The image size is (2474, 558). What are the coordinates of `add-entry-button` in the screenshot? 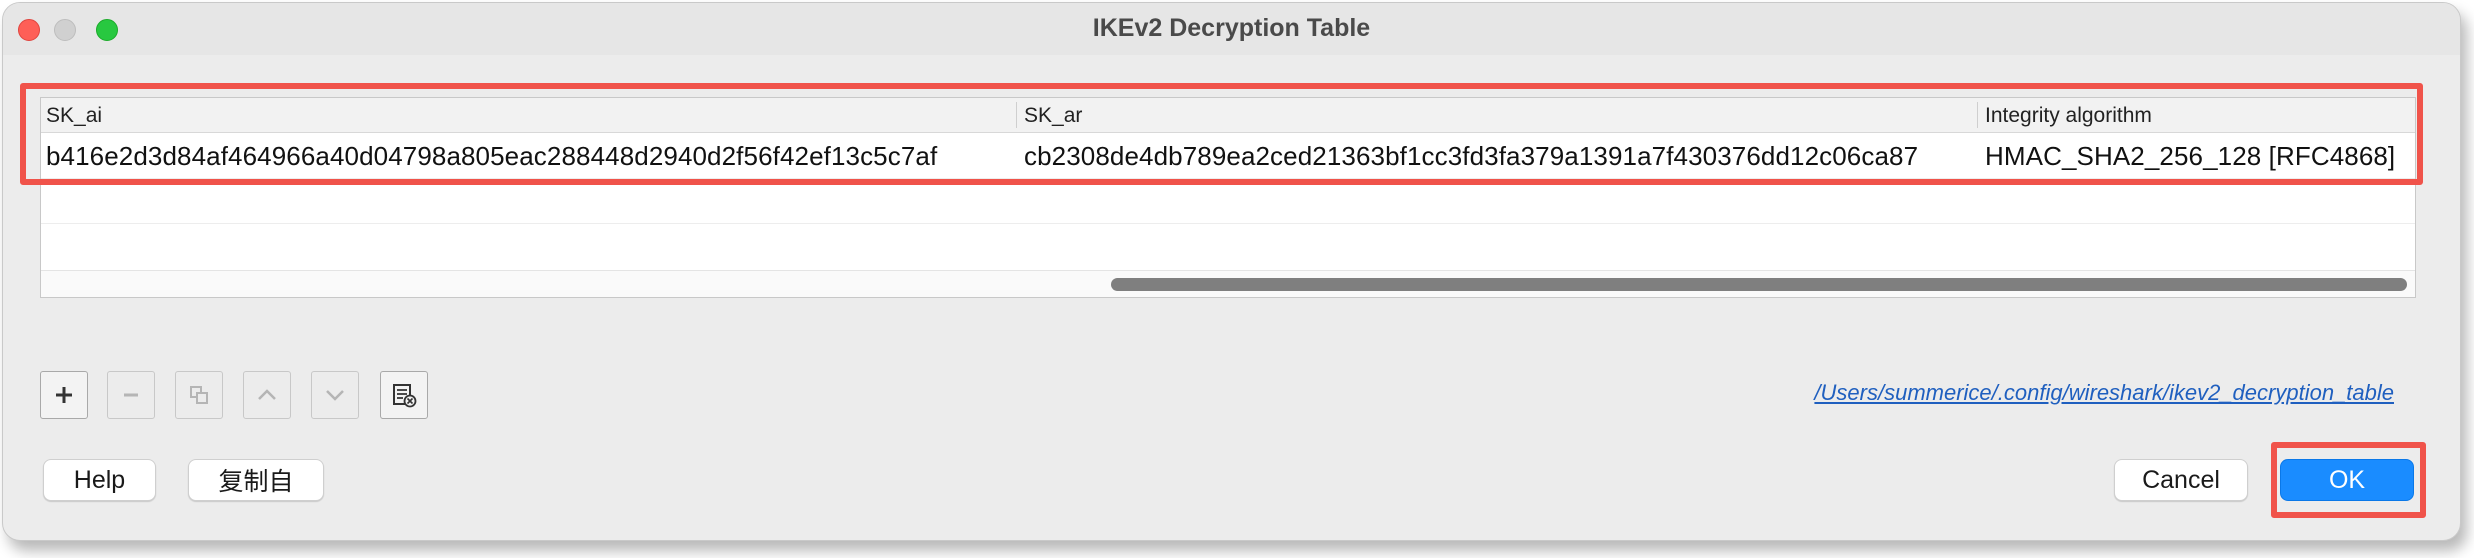 It's located at (64, 395).